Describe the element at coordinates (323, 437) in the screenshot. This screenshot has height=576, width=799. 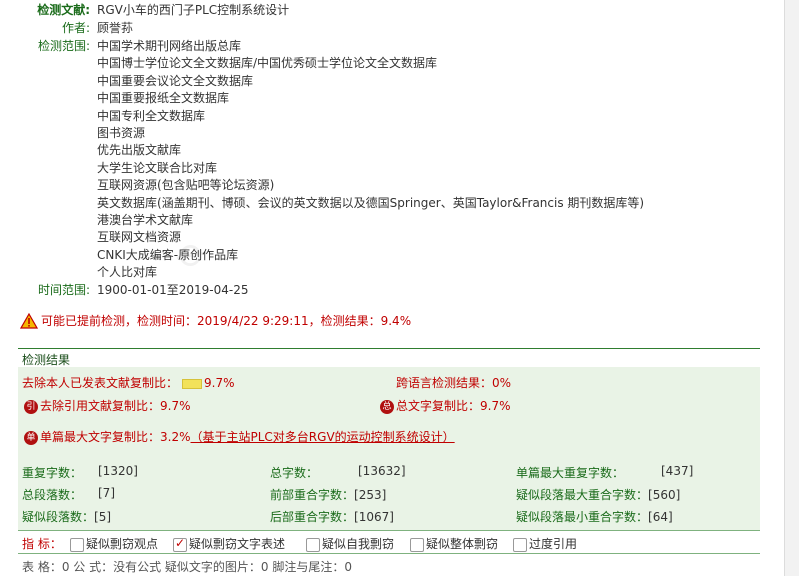
I see `single-source-link: （基于主站PLC对多台RGV的运动控制系统设计）` at that location.